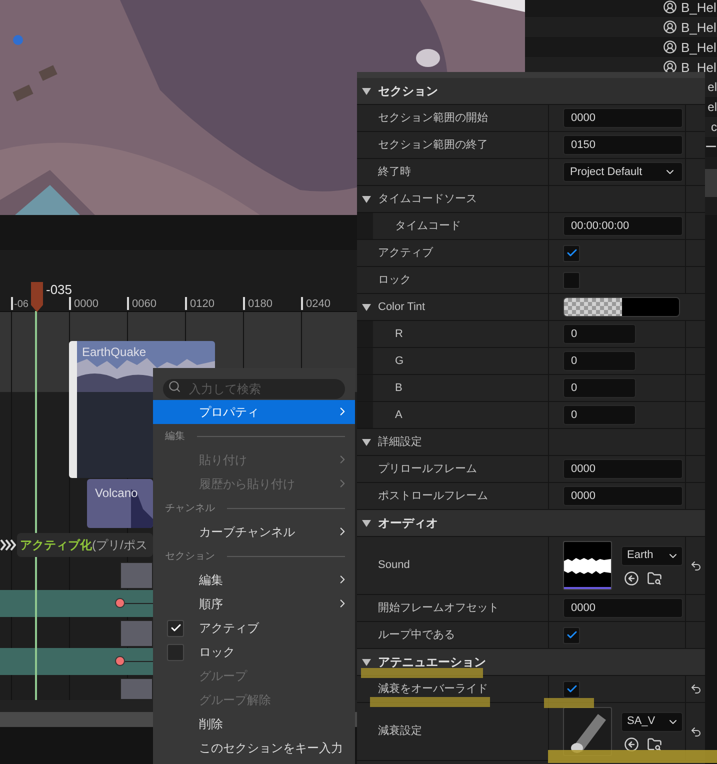  What do you see at coordinates (254, 724) in the screenshot?
I see `menu-item: 削除` at bounding box center [254, 724].